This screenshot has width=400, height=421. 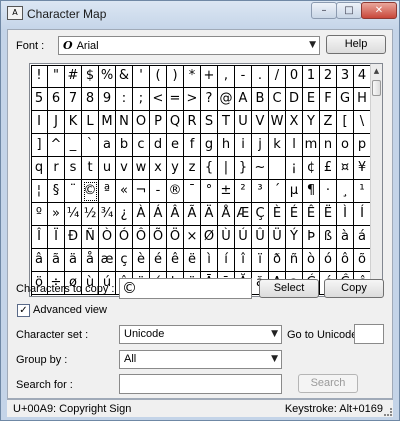 I want to click on character-cell: 9, so click(x=107, y=99).